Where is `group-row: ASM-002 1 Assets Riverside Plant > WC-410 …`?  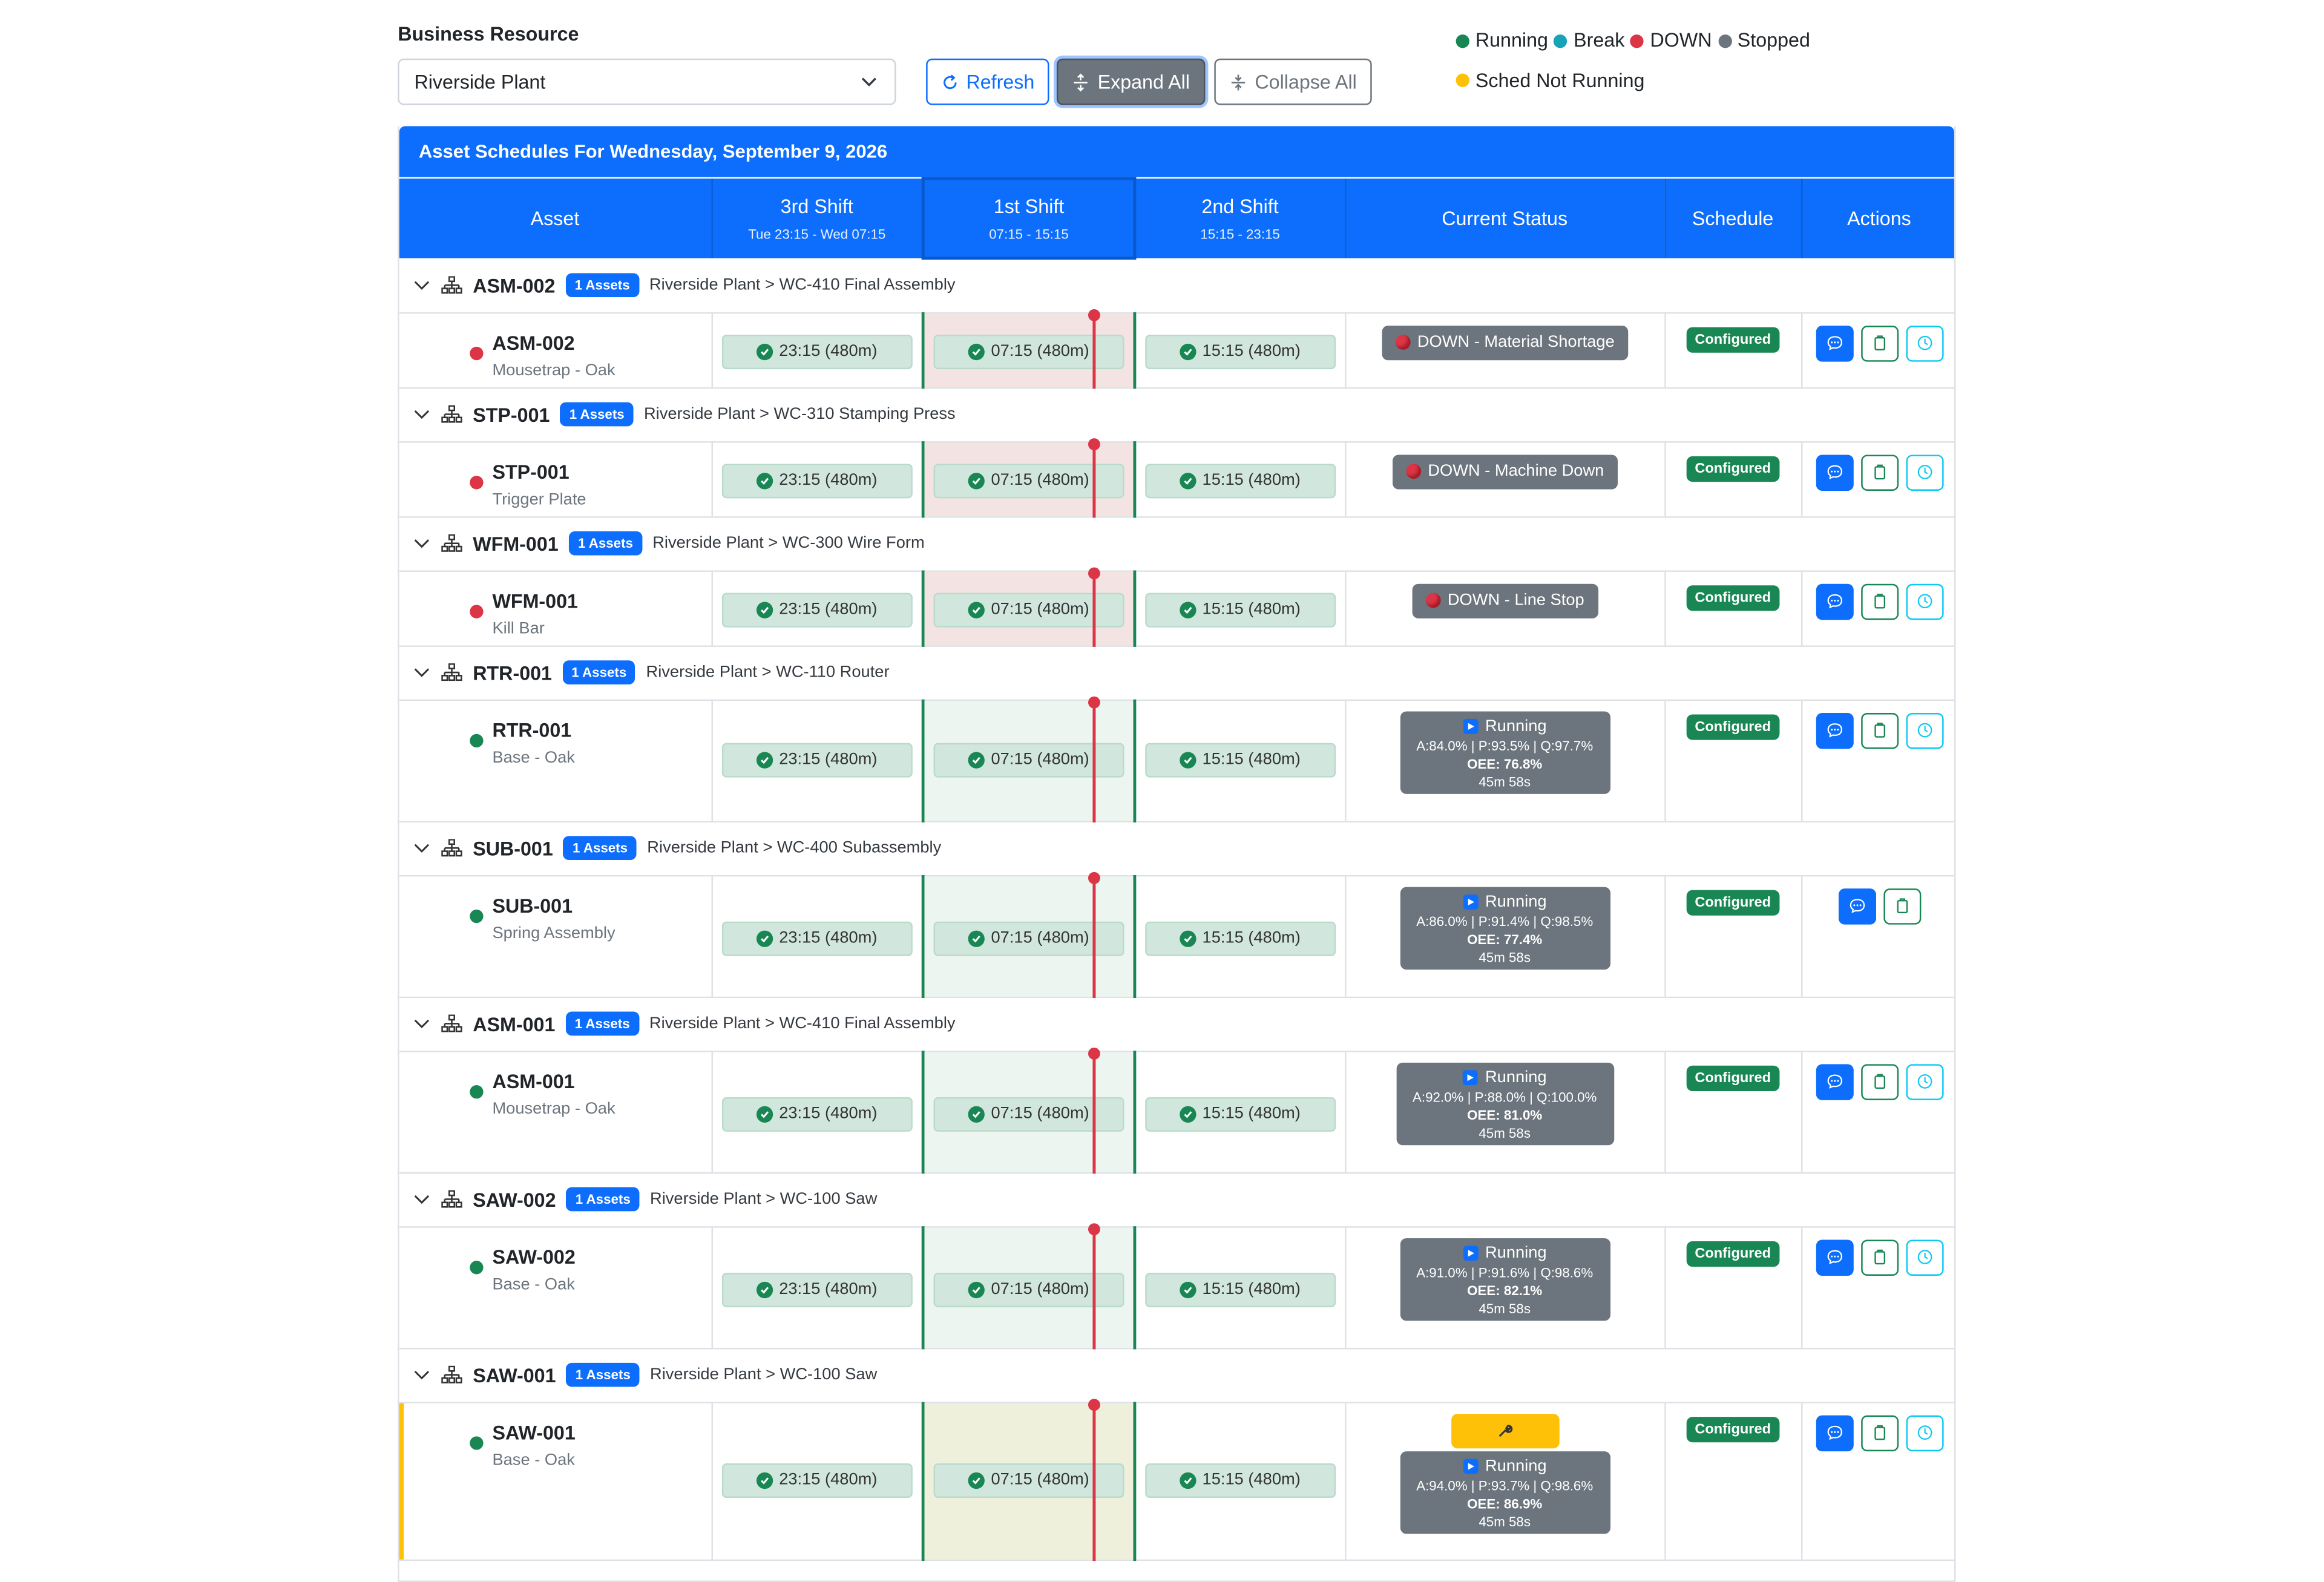
group-row: ASM-002 1 Assets Riverside Plant > WC-410 … is located at coordinates (1176, 285).